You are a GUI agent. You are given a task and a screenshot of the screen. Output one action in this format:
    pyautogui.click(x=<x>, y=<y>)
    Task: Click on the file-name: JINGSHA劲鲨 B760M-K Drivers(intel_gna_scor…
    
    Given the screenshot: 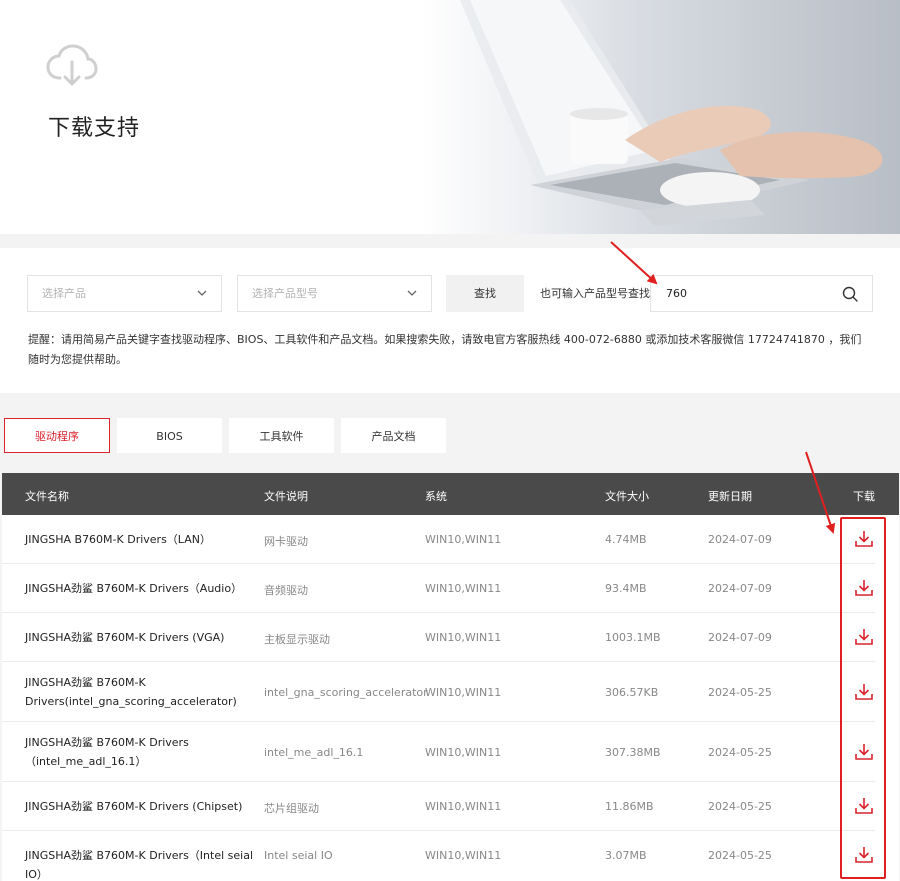 What is the action you would take?
    pyautogui.click(x=131, y=692)
    